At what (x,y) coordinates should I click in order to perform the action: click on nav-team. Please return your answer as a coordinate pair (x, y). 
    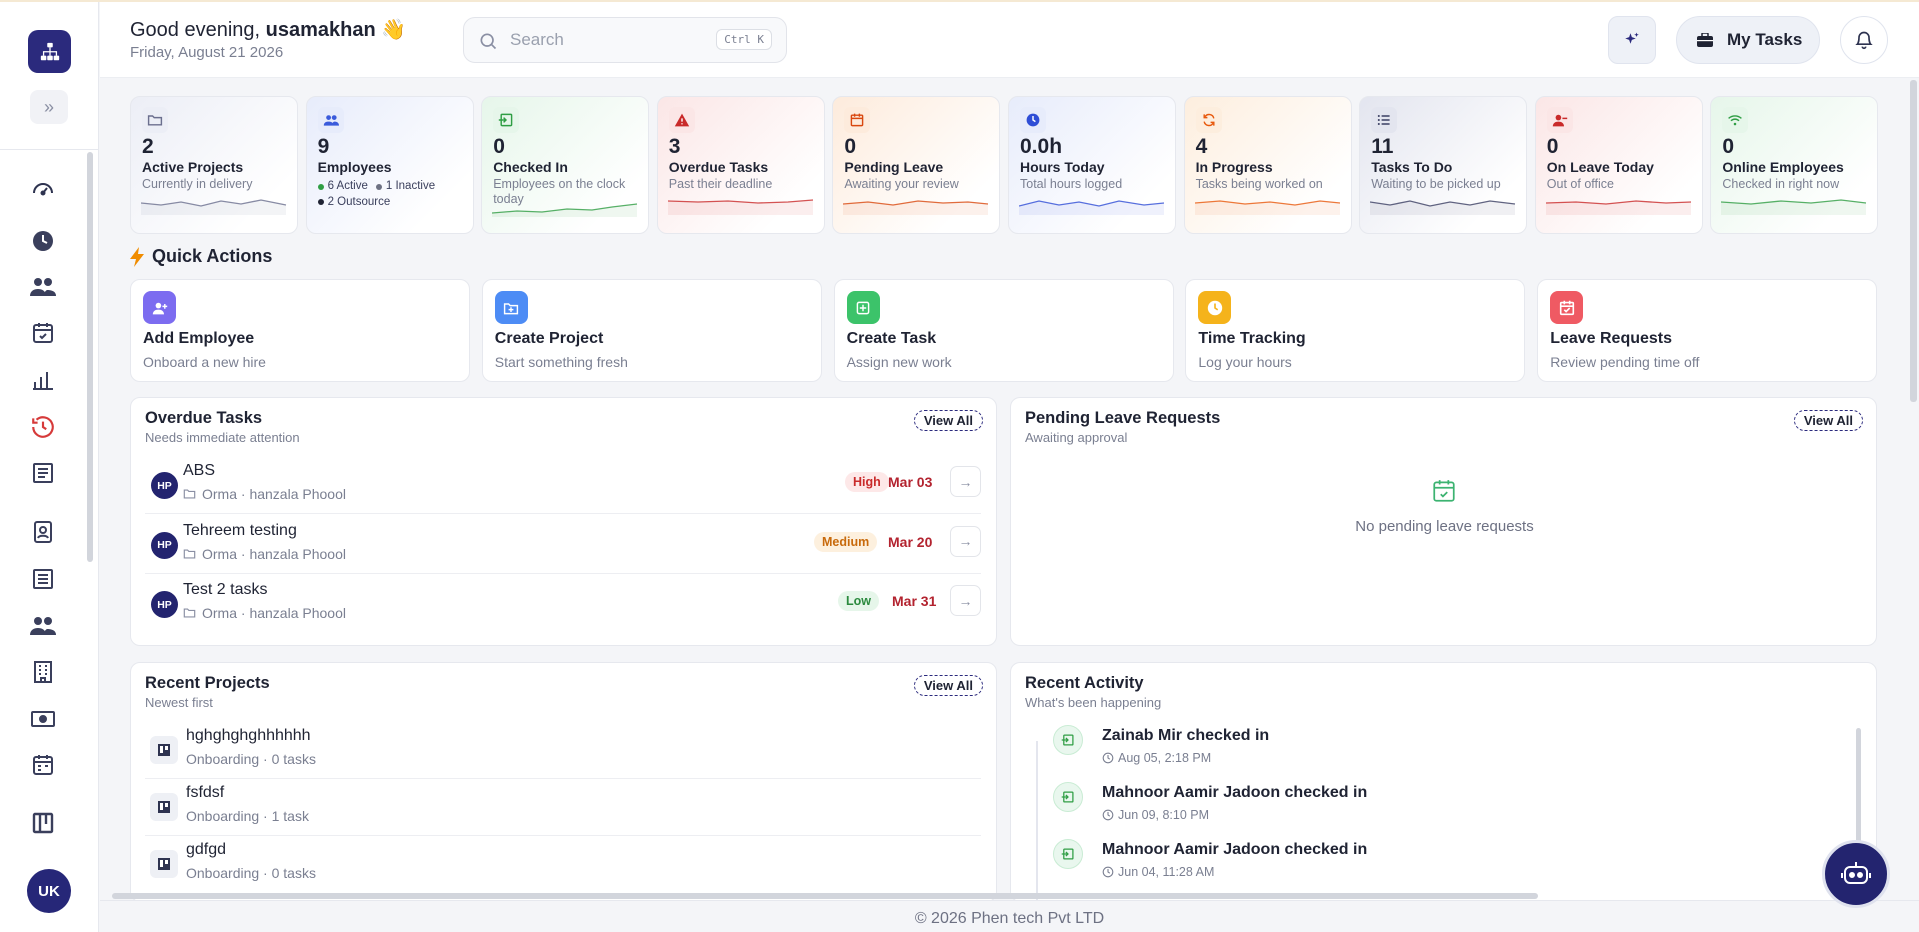
    Looking at the image, I should click on (43, 287).